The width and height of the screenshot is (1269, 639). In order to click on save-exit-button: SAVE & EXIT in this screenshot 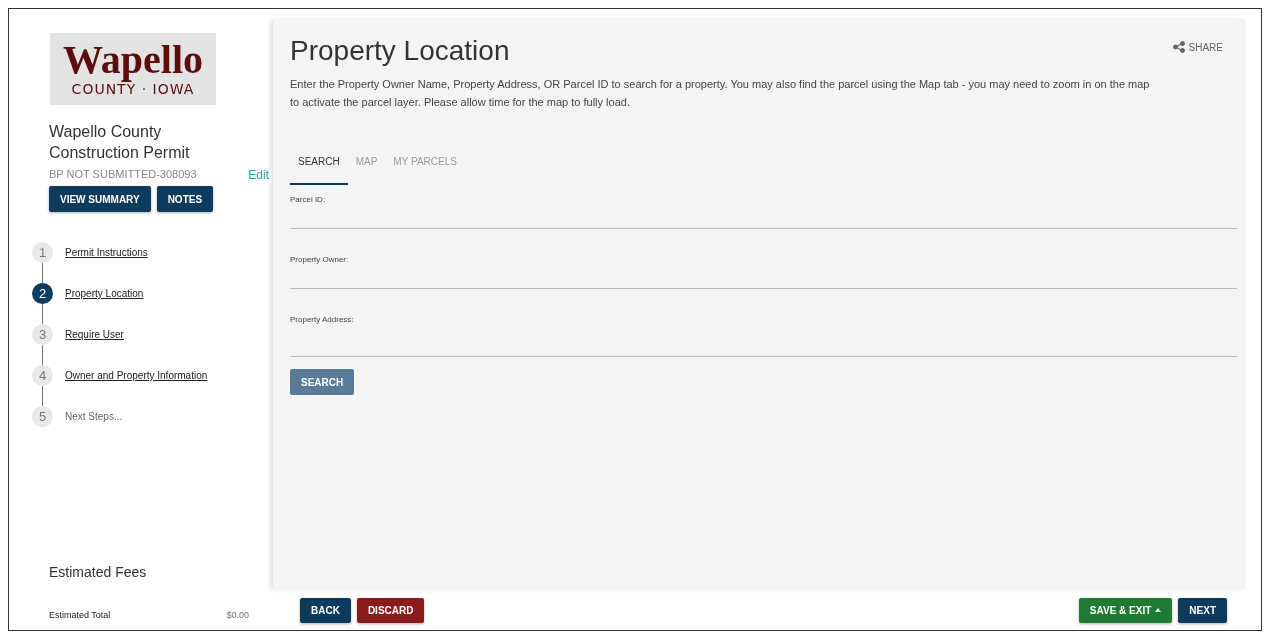, I will do `click(1125, 610)`.